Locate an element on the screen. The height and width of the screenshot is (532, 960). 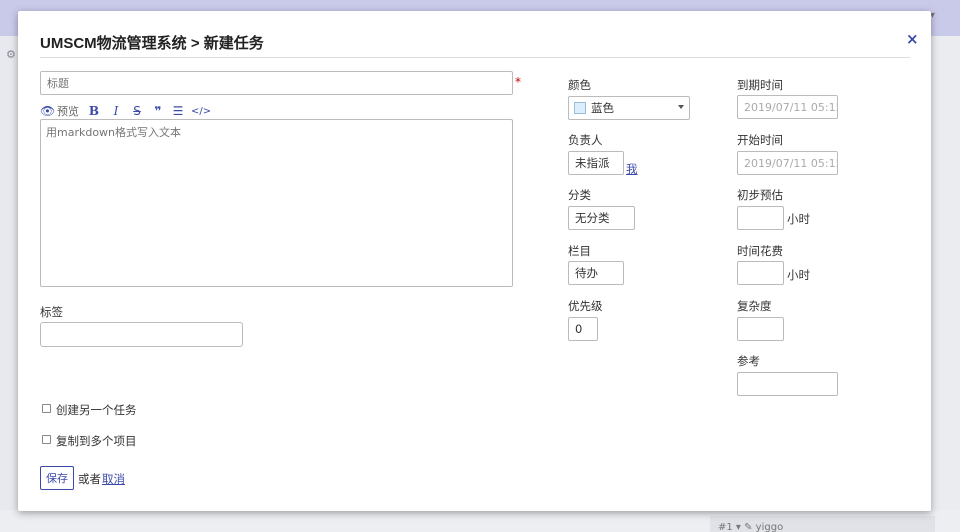
color-value: 蓝色 is located at coordinates (602, 108).